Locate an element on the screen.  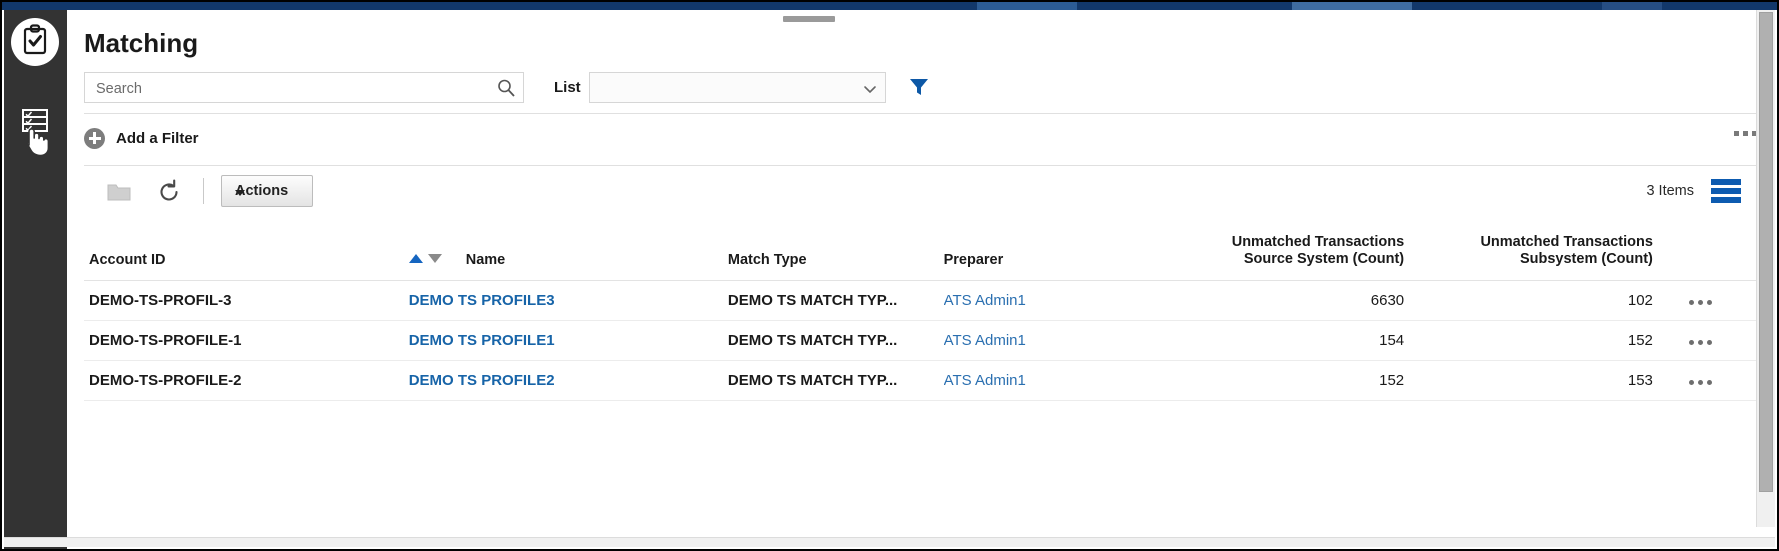
add-filter-button: Add a Filter is located at coordinates (141, 138).